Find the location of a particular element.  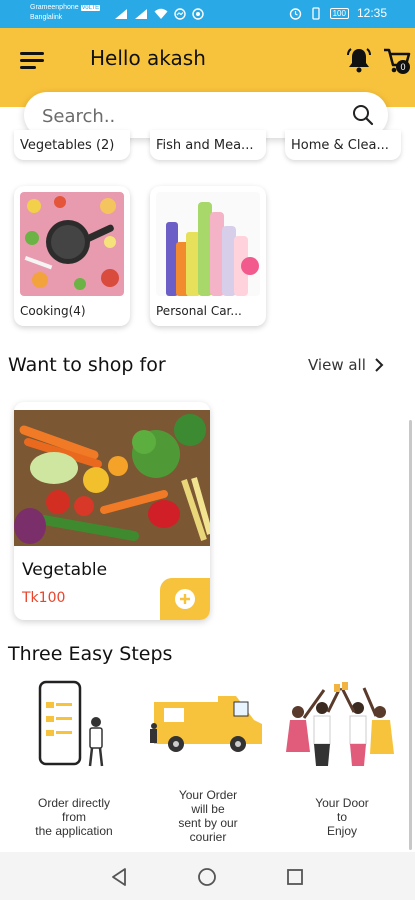

steps-section-title: Three Easy Steps is located at coordinates (90, 654).